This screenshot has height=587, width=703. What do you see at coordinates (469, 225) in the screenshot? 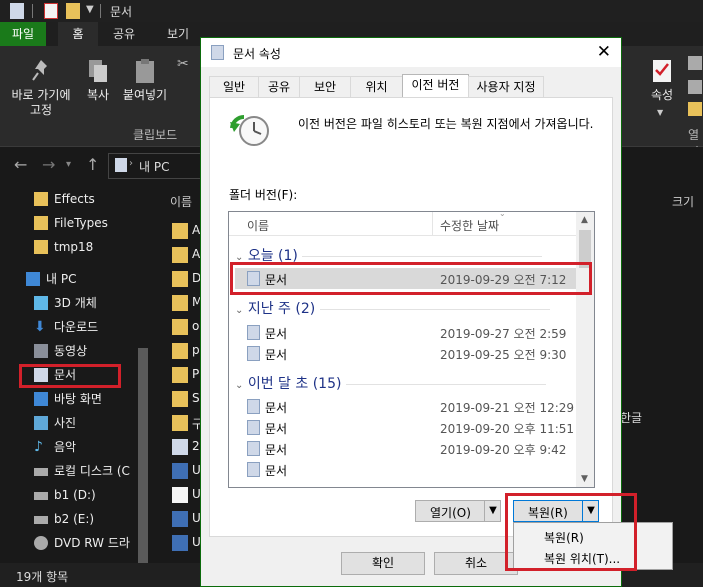
I see `column-header-modified: 수정한 날짜` at bounding box center [469, 225].